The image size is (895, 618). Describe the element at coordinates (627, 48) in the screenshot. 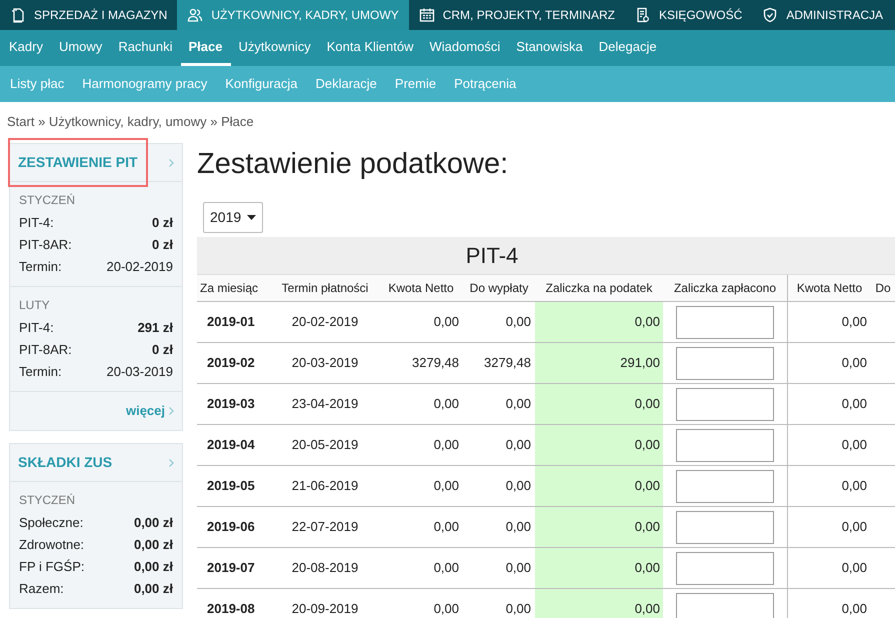

I see `nav-tab: Delegacje` at that location.